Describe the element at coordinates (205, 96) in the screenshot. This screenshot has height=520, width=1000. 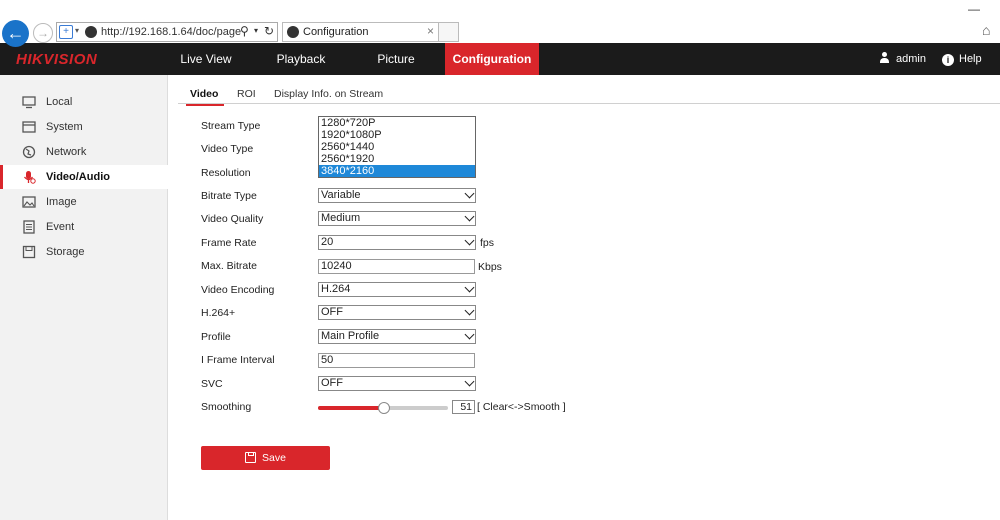
I see `tab-video: Video` at that location.